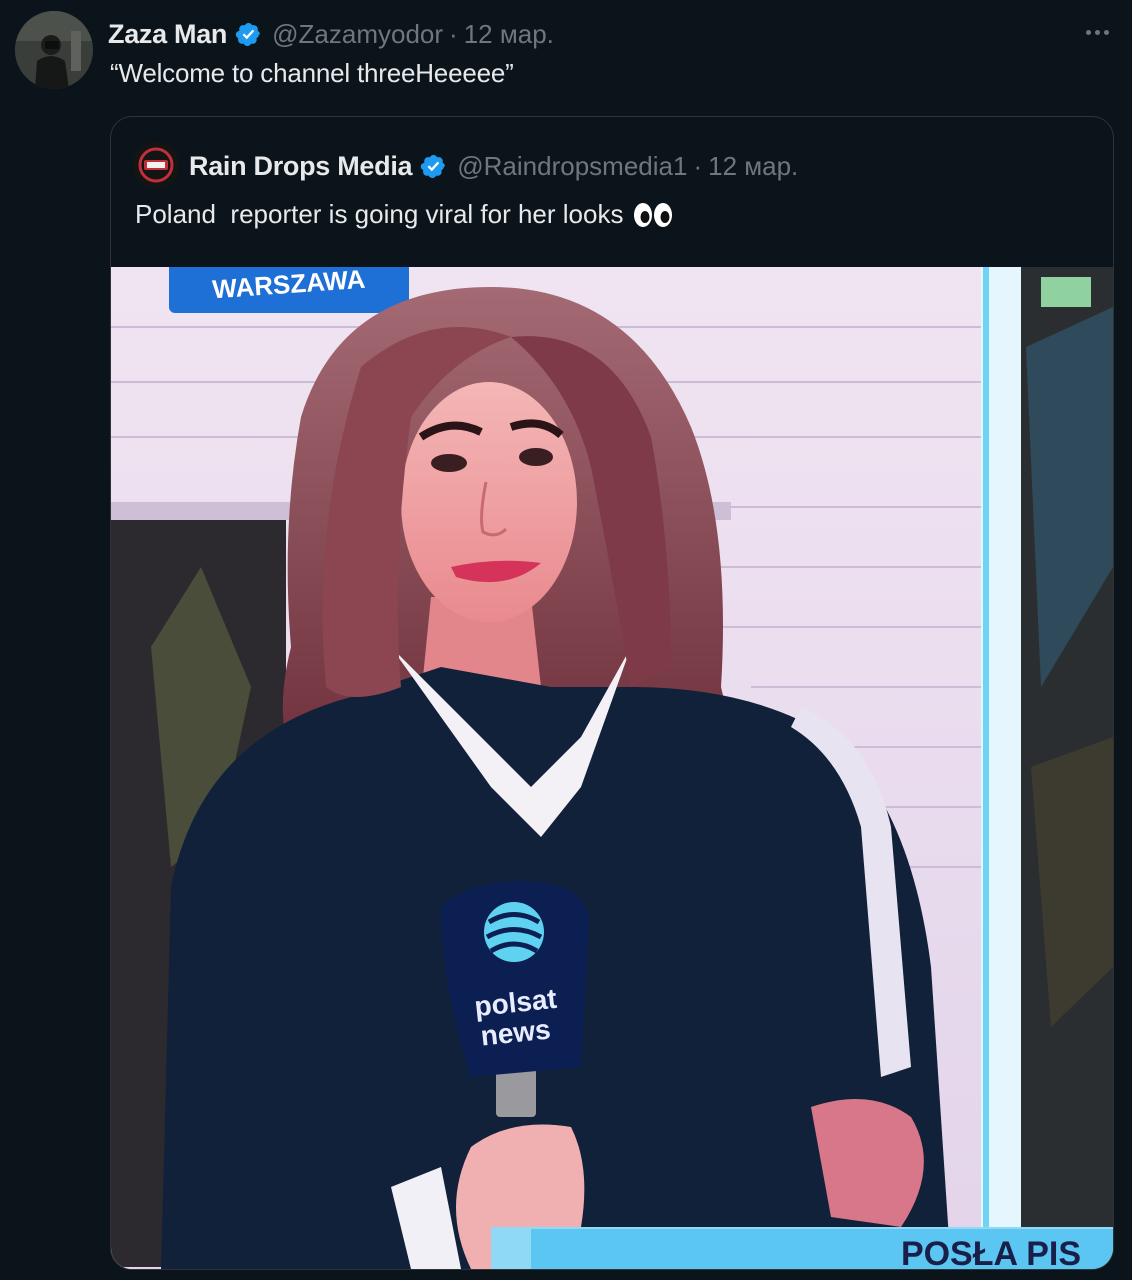 The width and height of the screenshot is (1132, 1280). I want to click on quoted-tweet-date: 12 мар., so click(753, 166).